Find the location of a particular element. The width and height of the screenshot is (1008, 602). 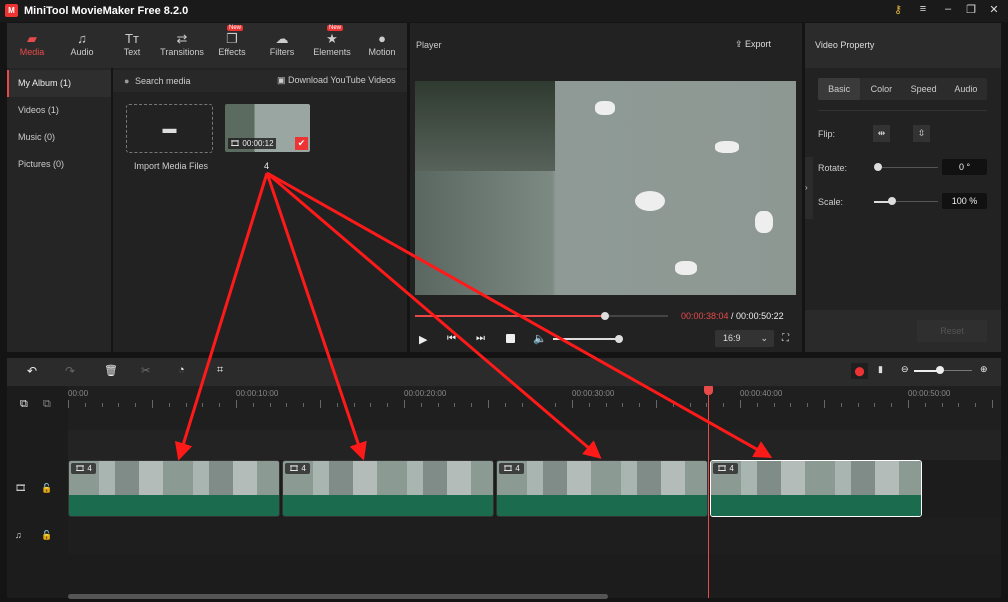

export-label: Export is located at coordinates (758, 44).